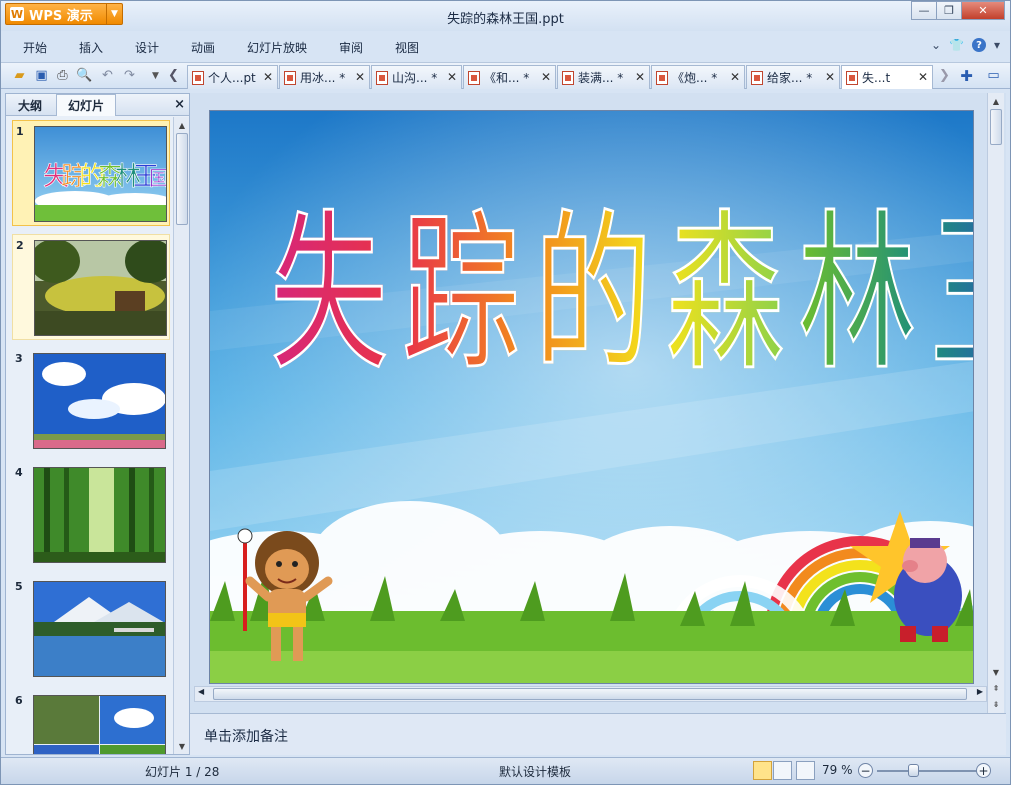 Image resolution: width=1011 pixels, height=785 pixels. What do you see at coordinates (41, 75) in the screenshot?
I see `save-icon: ▣` at bounding box center [41, 75].